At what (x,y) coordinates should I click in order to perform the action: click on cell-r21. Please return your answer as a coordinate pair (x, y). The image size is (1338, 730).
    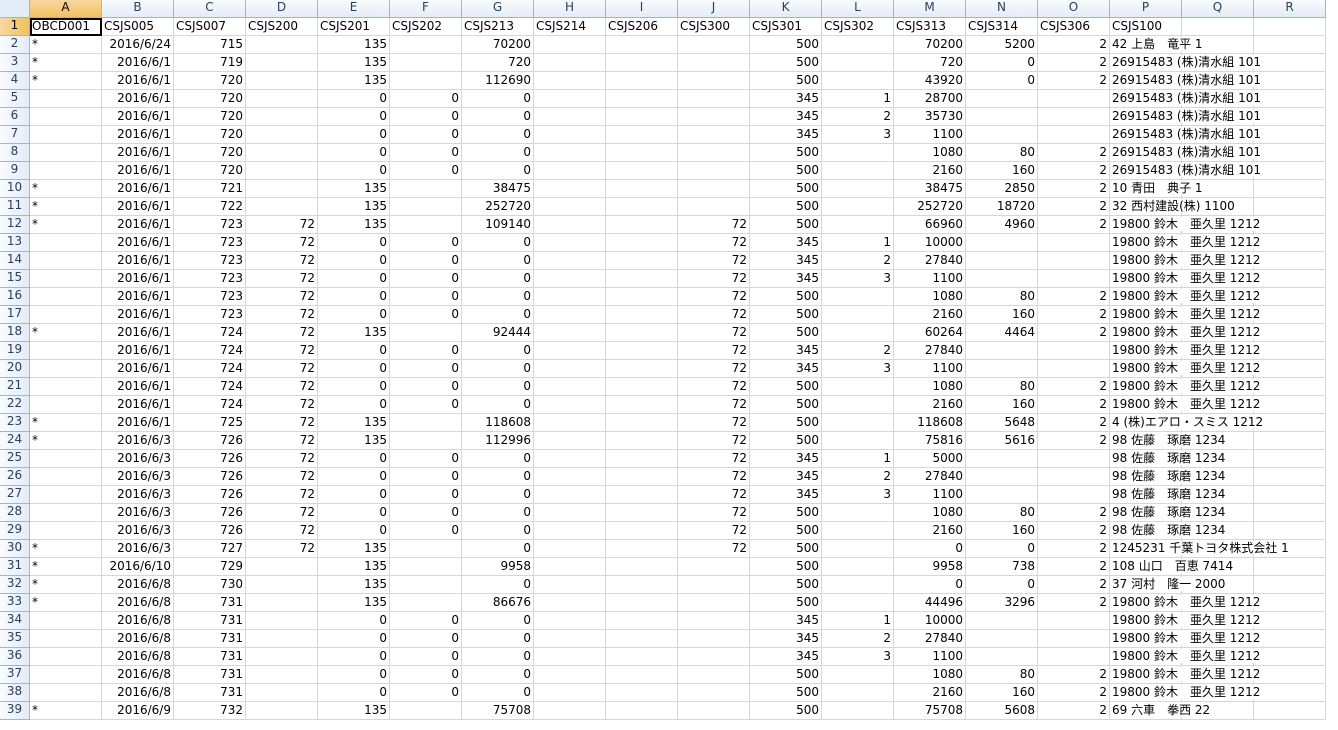
    Looking at the image, I should click on (1290, 387).